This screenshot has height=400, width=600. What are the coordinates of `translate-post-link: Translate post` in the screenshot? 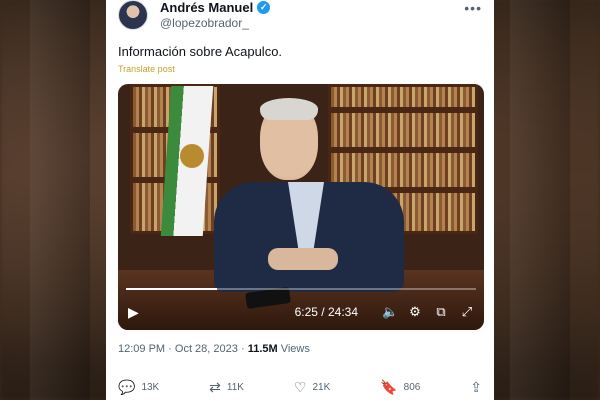 It's located at (146, 69).